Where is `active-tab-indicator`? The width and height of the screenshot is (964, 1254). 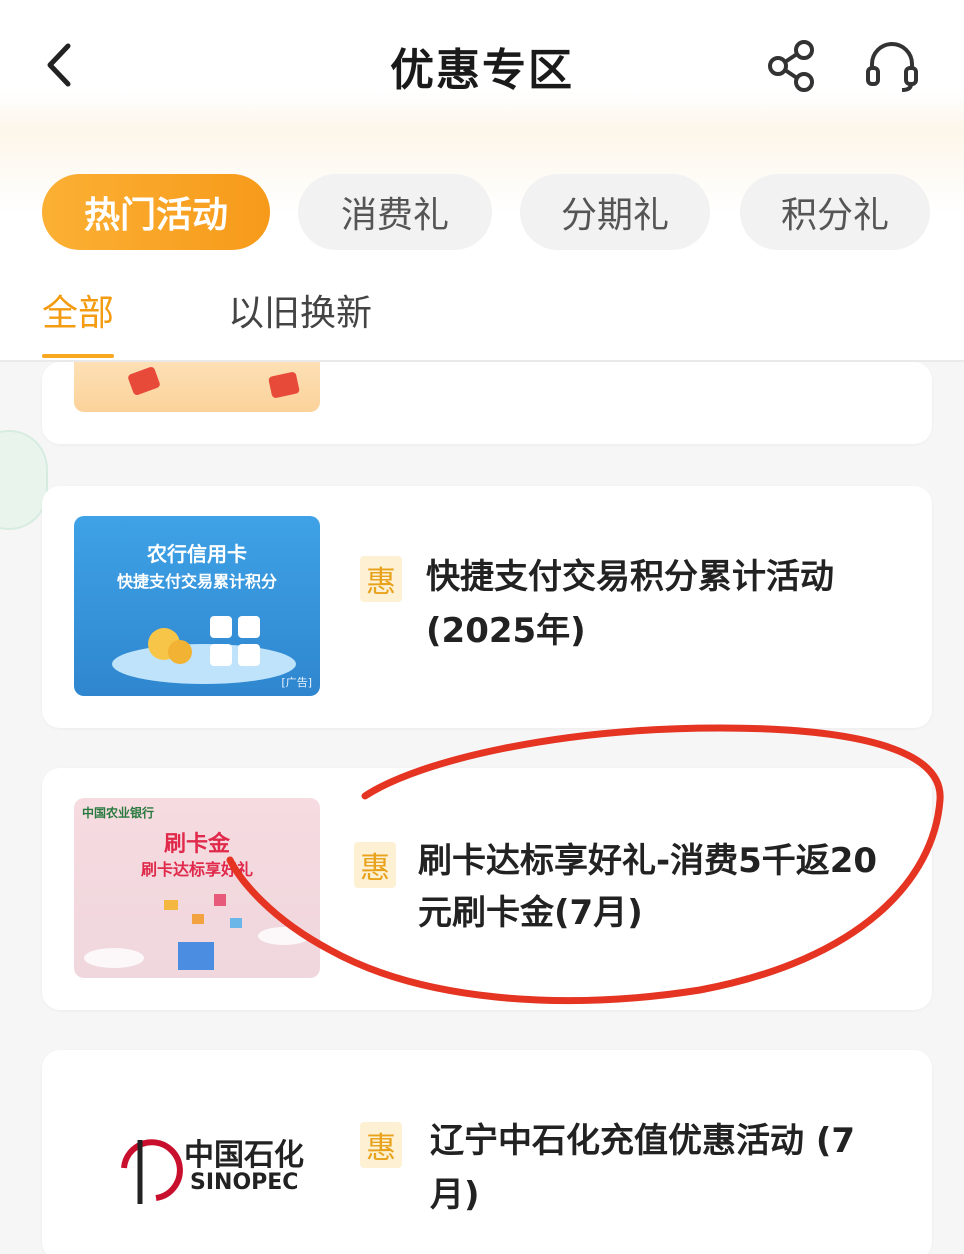 active-tab-indicator is located at coordinates (78, 356).